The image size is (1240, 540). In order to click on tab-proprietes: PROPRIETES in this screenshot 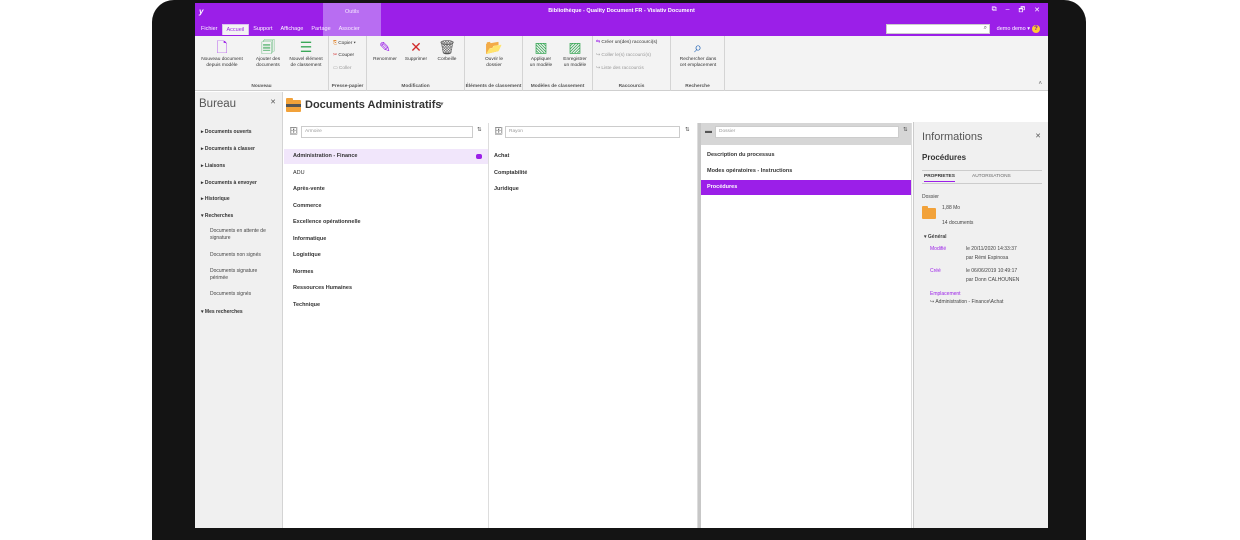, I will do `click(939, 178)`.